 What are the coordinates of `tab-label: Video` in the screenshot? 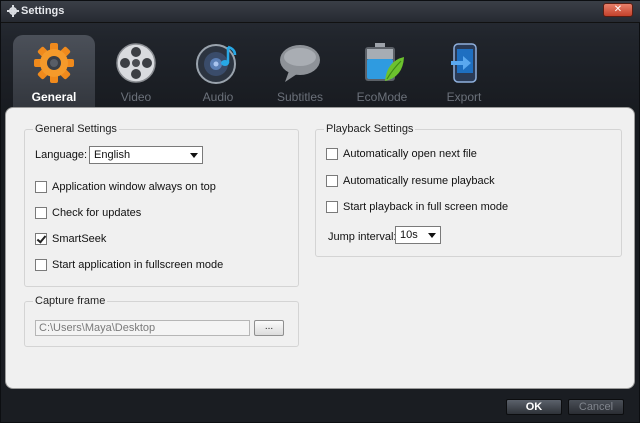 It's located at (136, 97).